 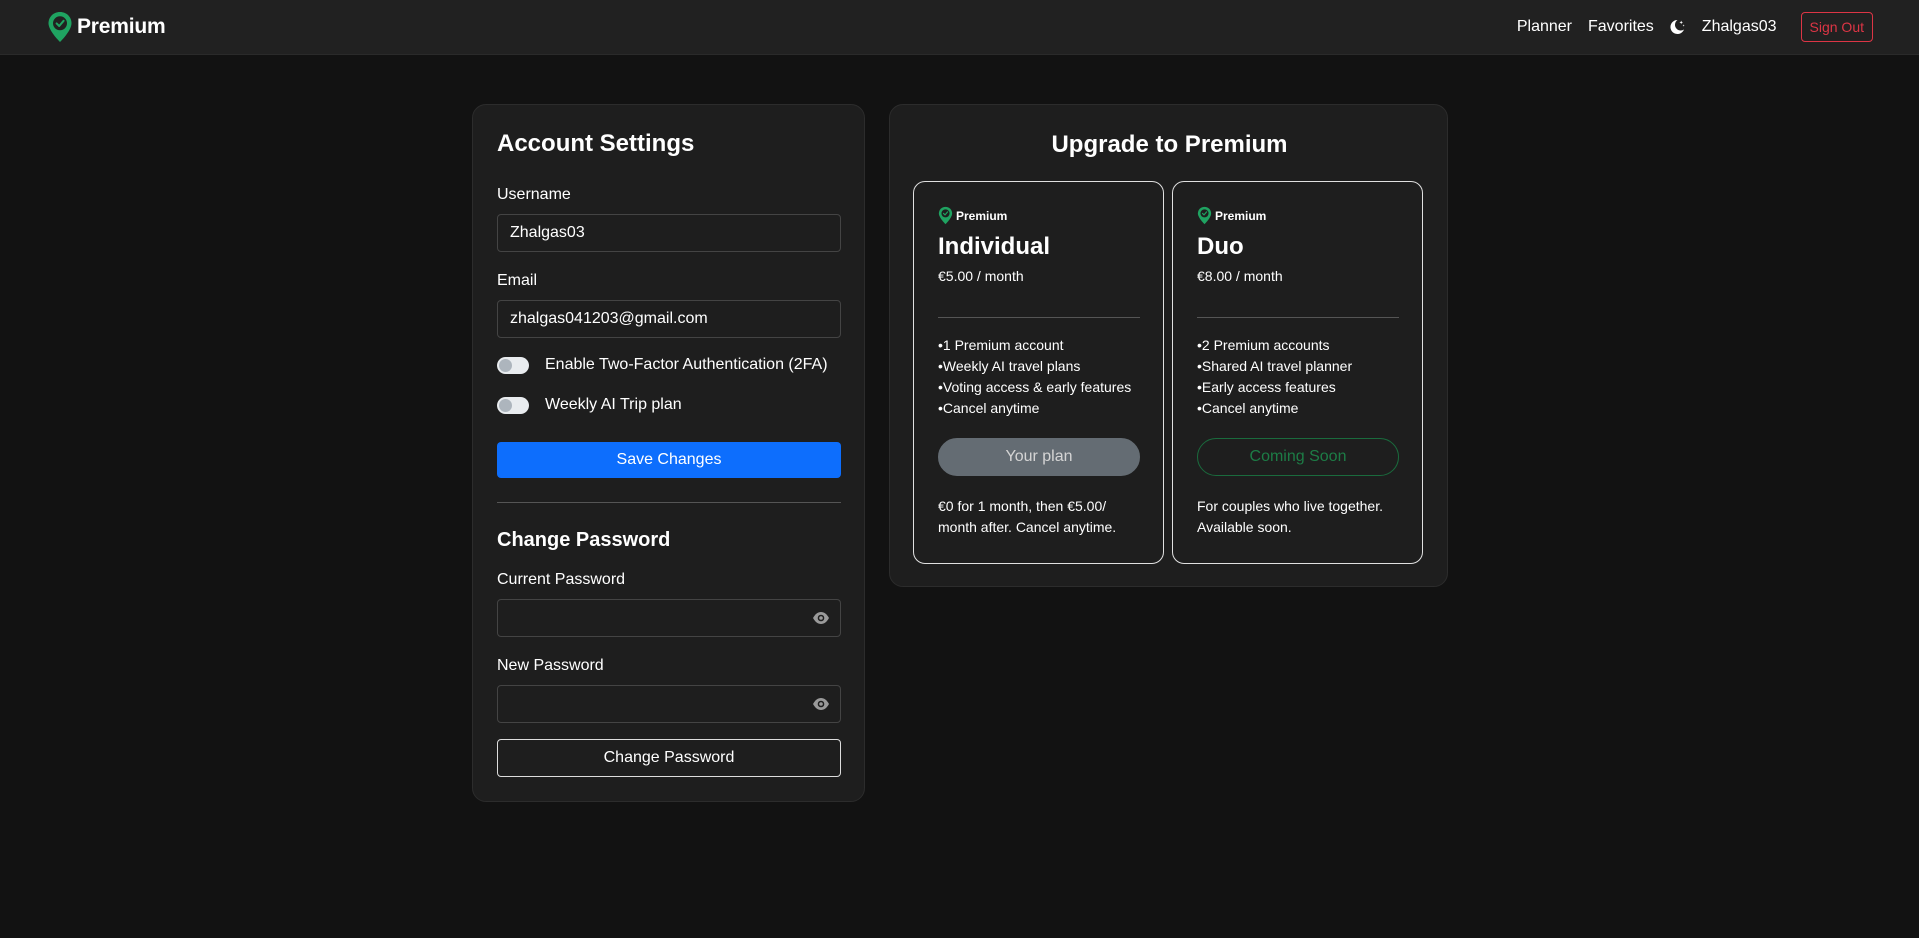 I want to click on plan-note-line: For couples who live together., so click(x=1290, y=506).